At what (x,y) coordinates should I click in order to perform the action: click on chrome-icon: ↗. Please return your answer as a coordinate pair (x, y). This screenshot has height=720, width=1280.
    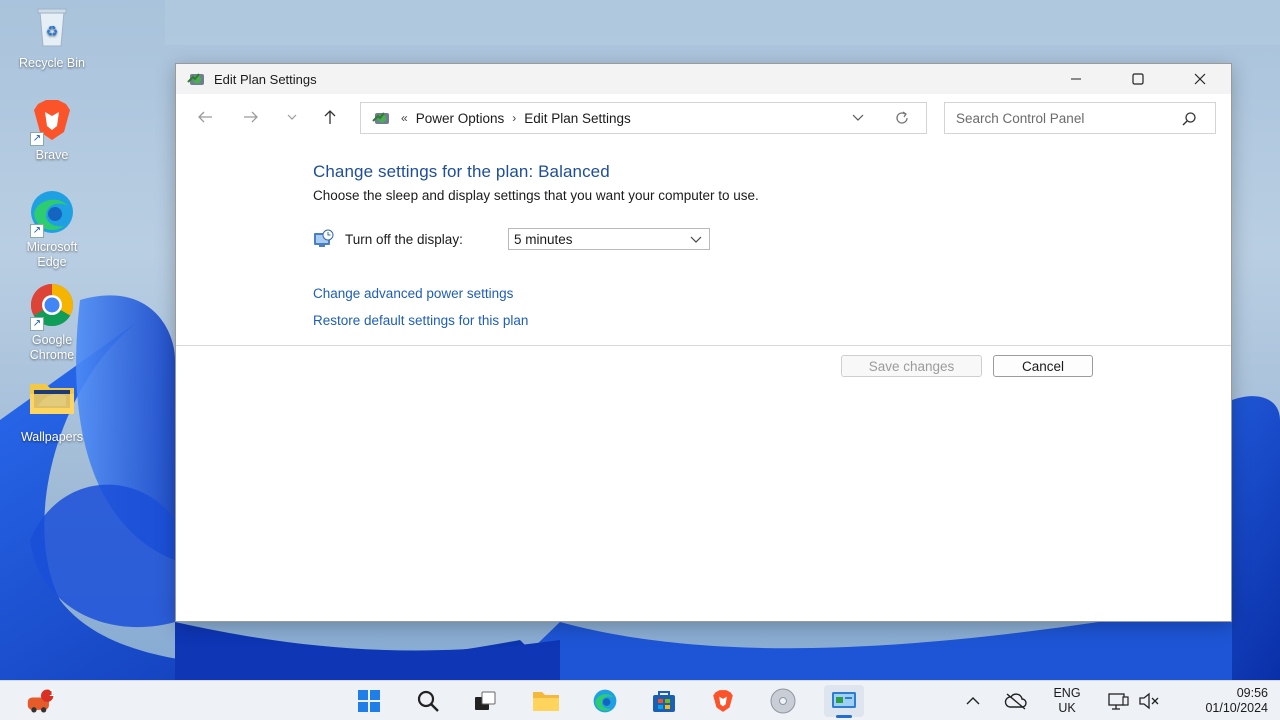
    Looking at the image, I should click on (52, 306).